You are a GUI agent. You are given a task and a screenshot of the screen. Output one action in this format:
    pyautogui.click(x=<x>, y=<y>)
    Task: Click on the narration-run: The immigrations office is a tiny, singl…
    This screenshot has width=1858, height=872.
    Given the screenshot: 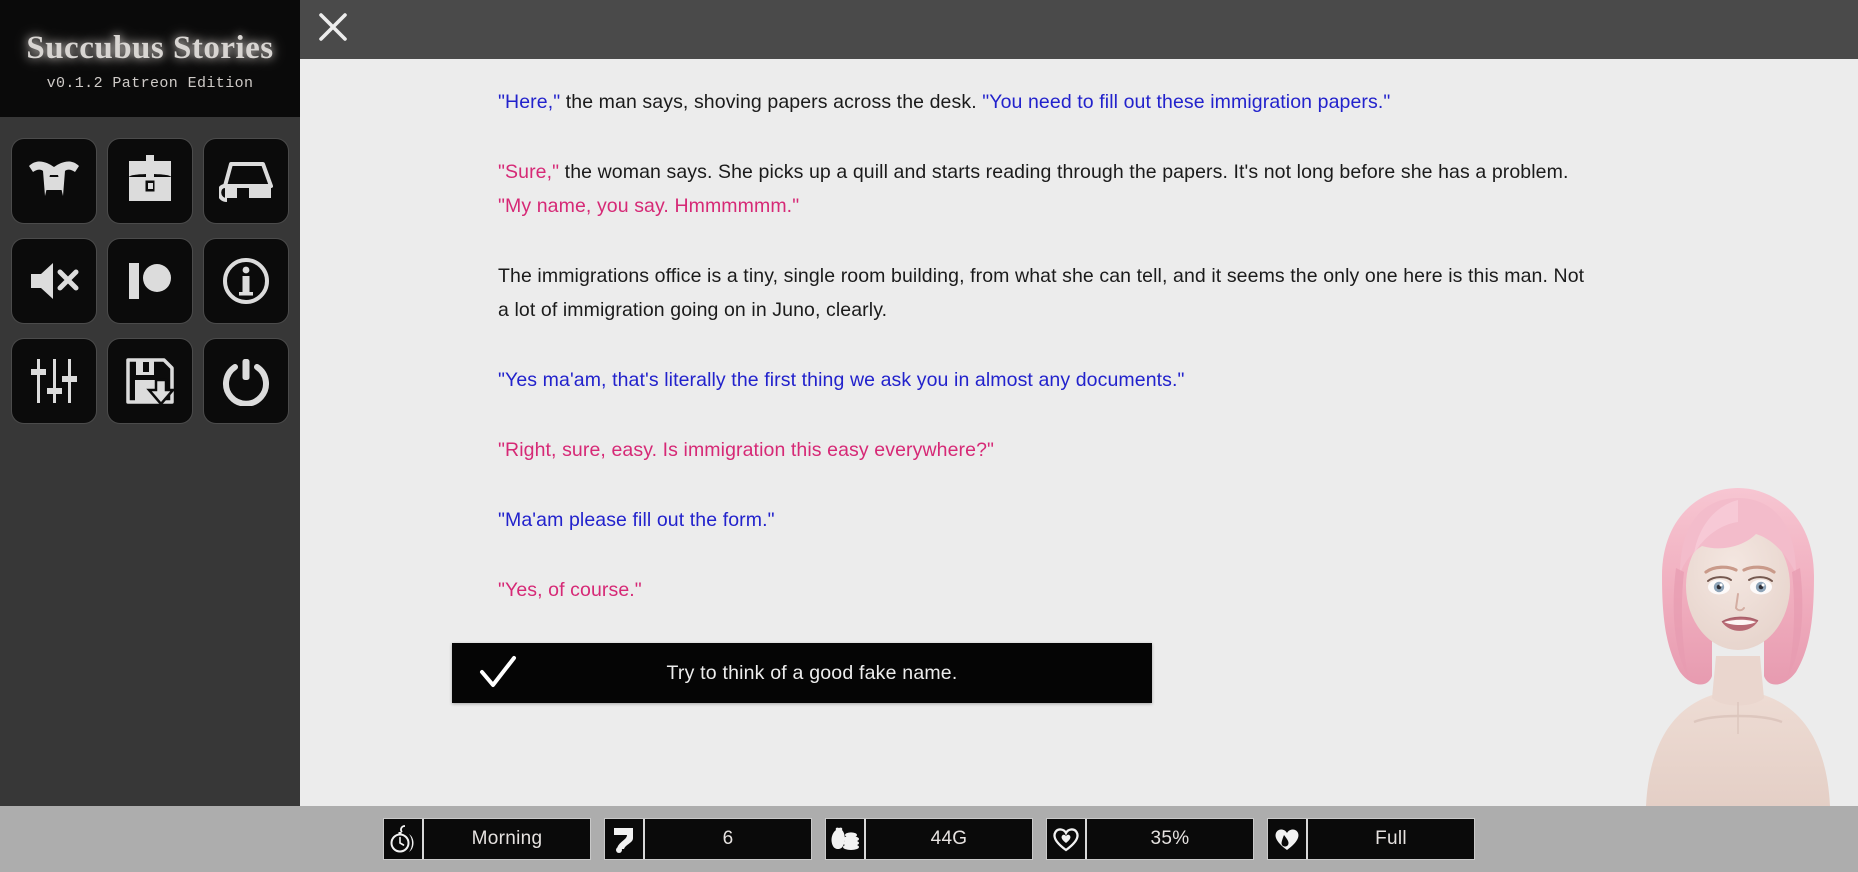 What is the action you would take?
    pyautogui.click(x=1041, y=293)
    